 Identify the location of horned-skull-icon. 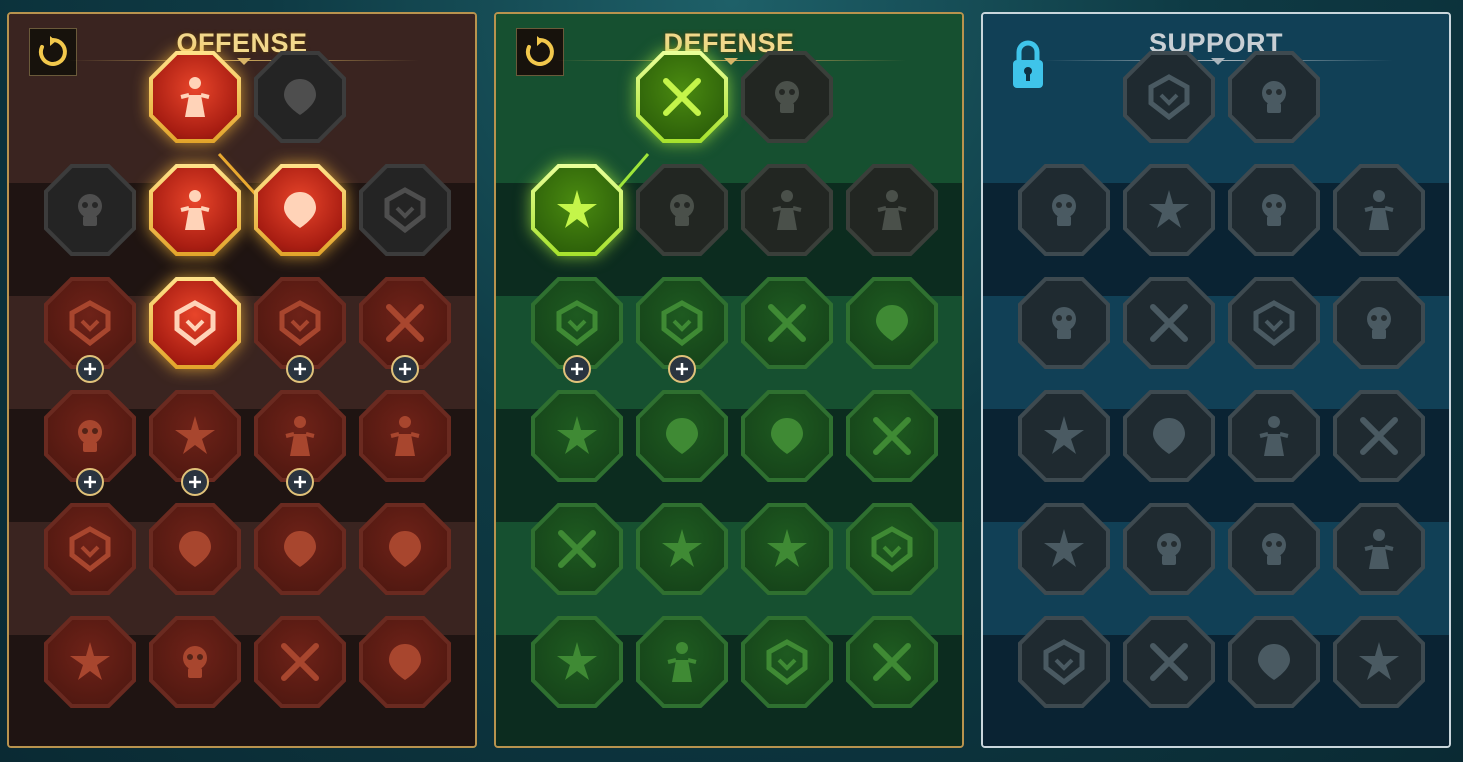
(1169, 662).